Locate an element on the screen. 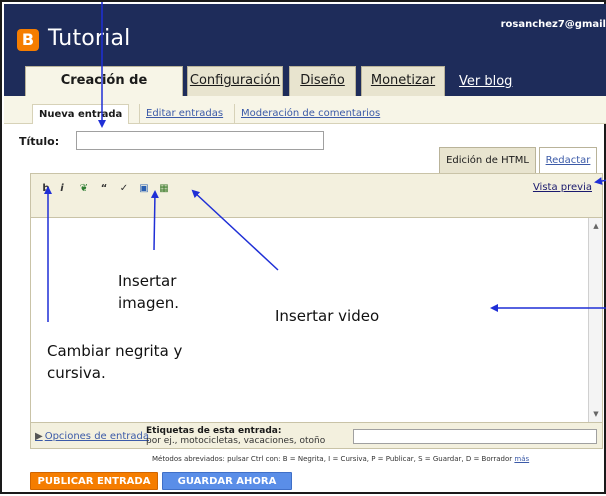  spellcheck-icon: ✓ is located at coordinates (124, 189).